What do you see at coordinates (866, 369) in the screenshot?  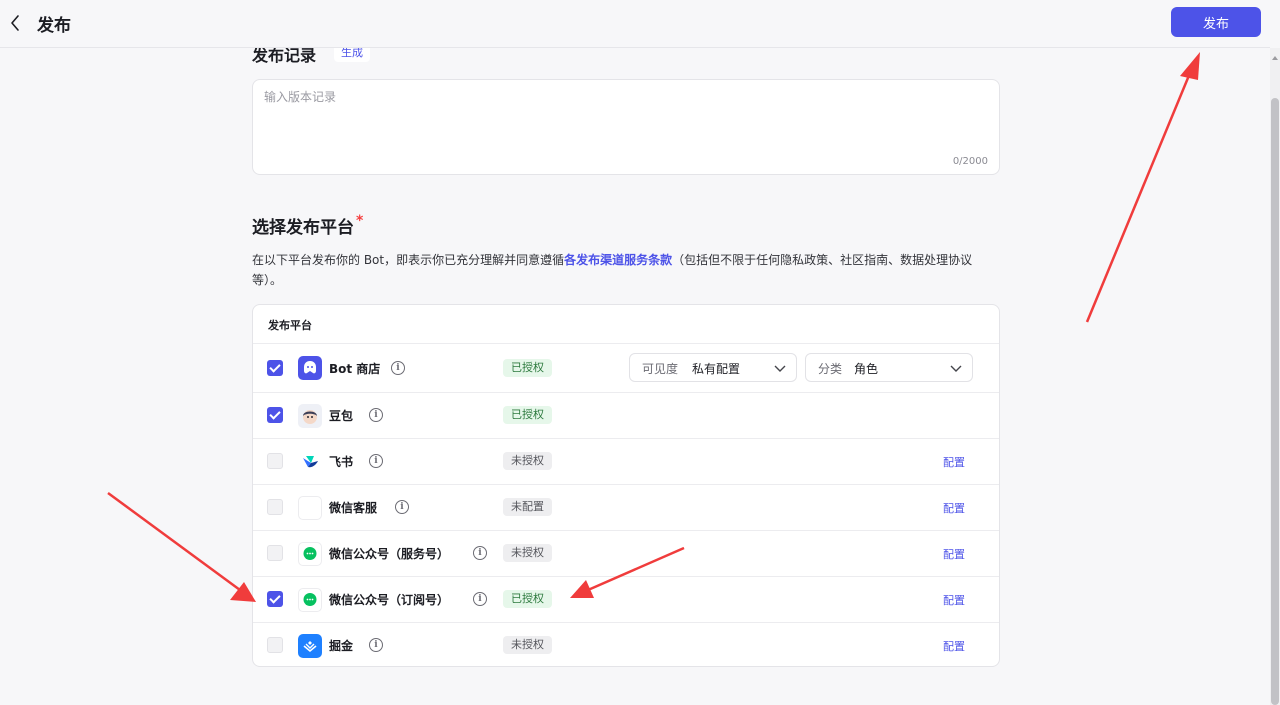 I see `category-value: 角色` at bounding box center [866, 369].